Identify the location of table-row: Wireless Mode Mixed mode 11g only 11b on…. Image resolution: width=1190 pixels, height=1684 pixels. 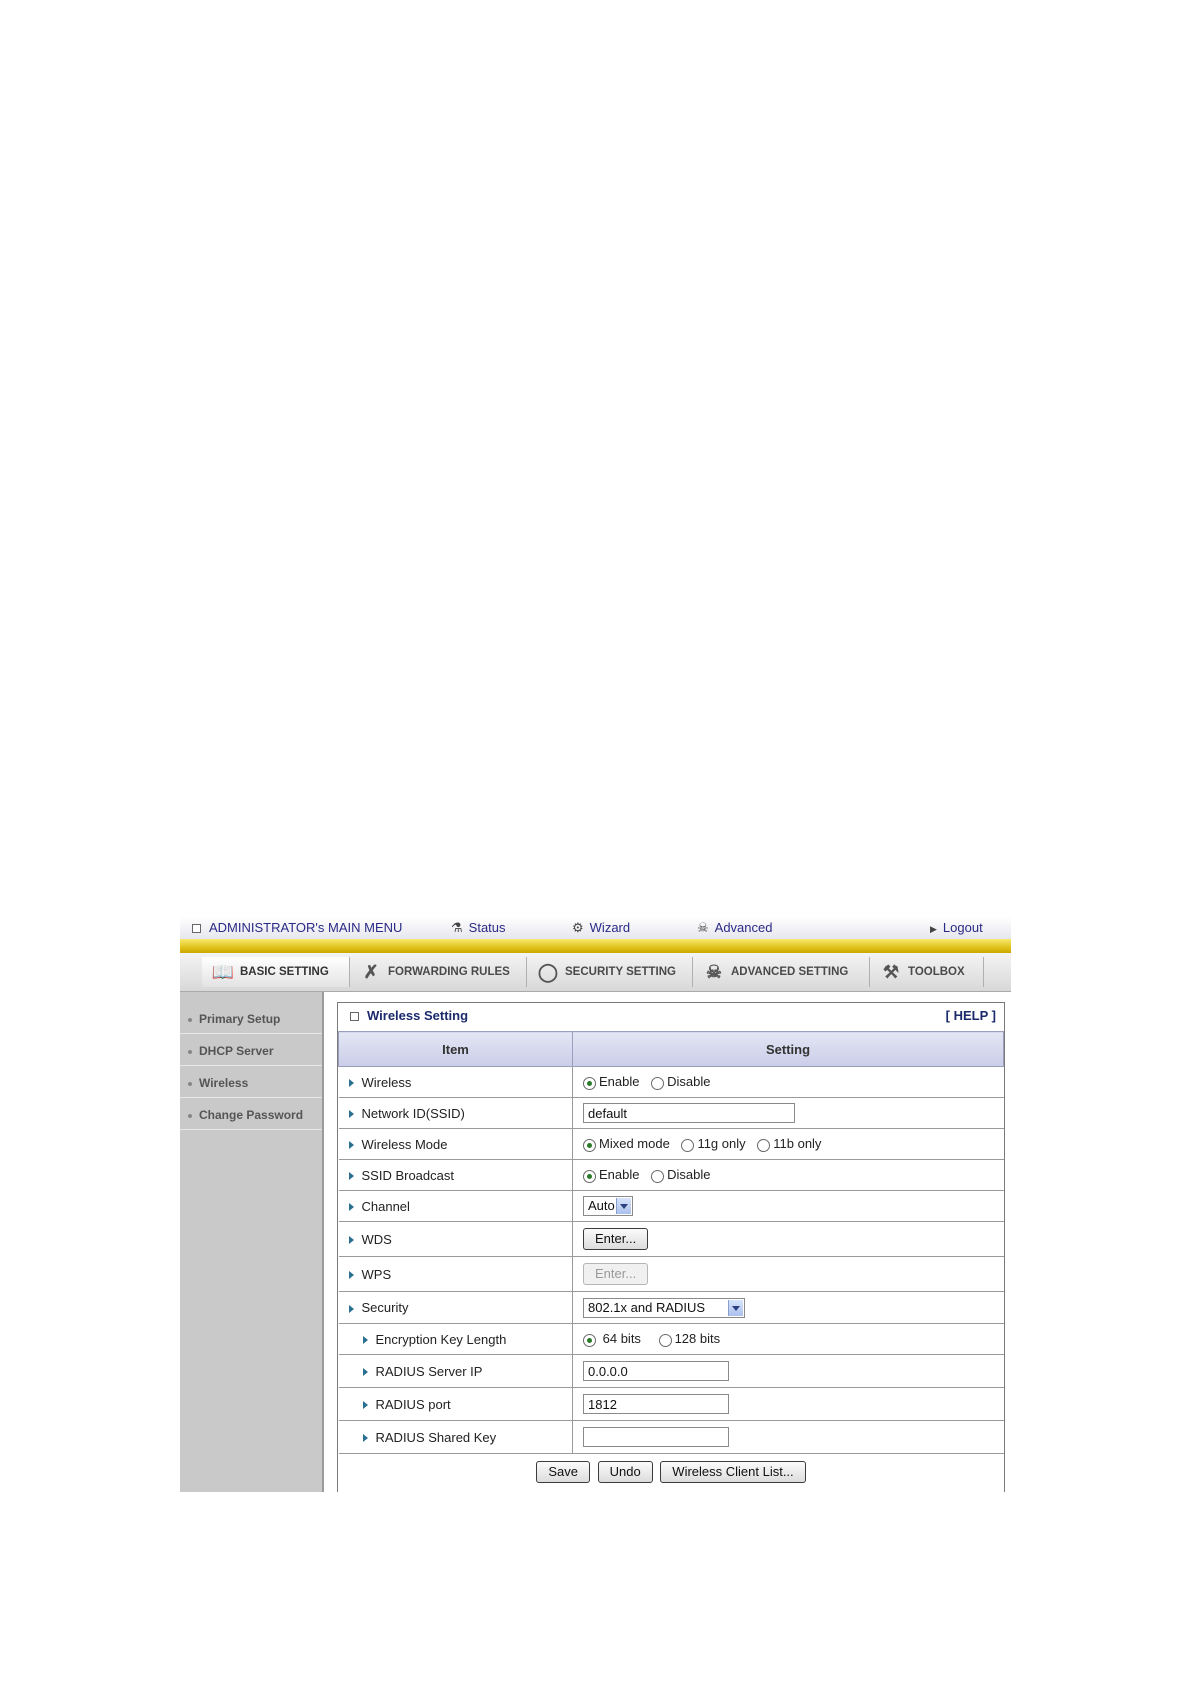
(671, 1144).